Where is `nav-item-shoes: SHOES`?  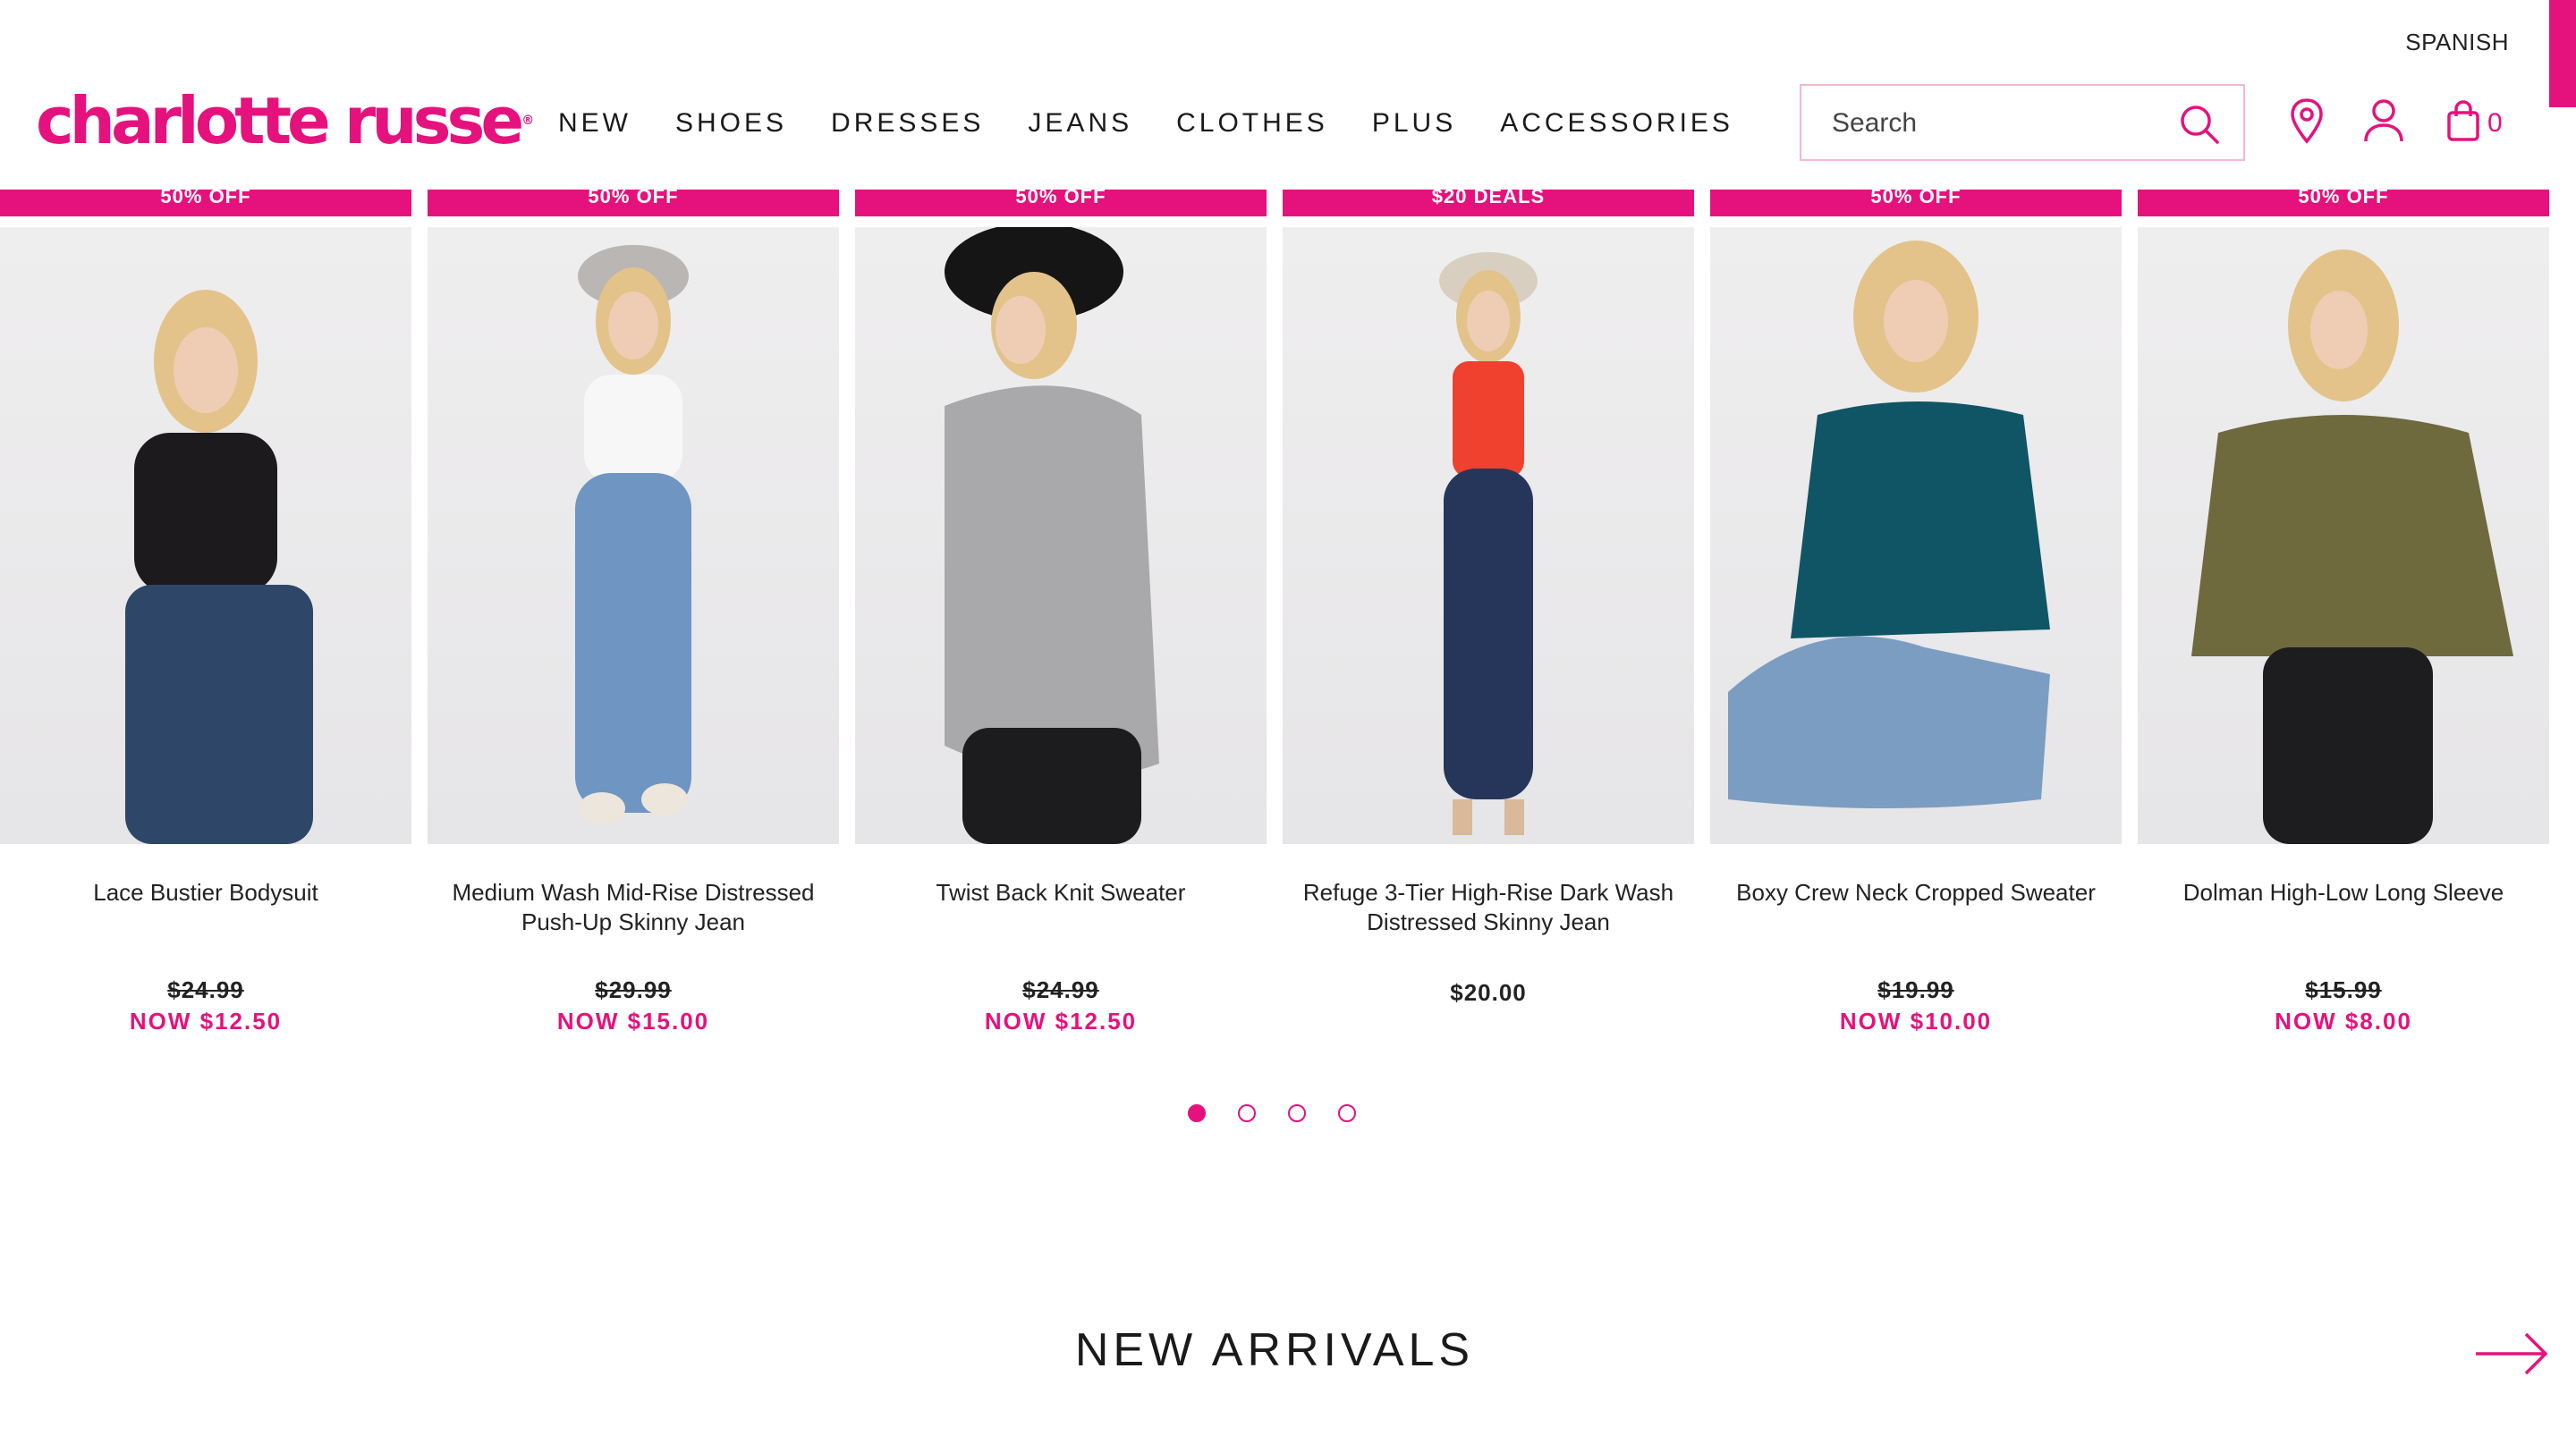 nav-item-shoes: SHOES is located at coordinates (731, 123).